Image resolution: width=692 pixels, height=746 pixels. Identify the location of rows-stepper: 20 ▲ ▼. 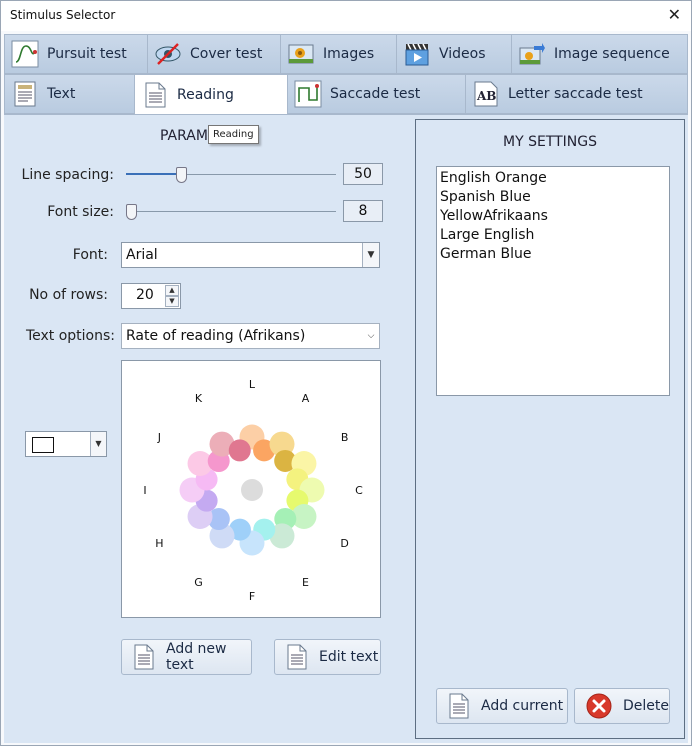
(151, 296).